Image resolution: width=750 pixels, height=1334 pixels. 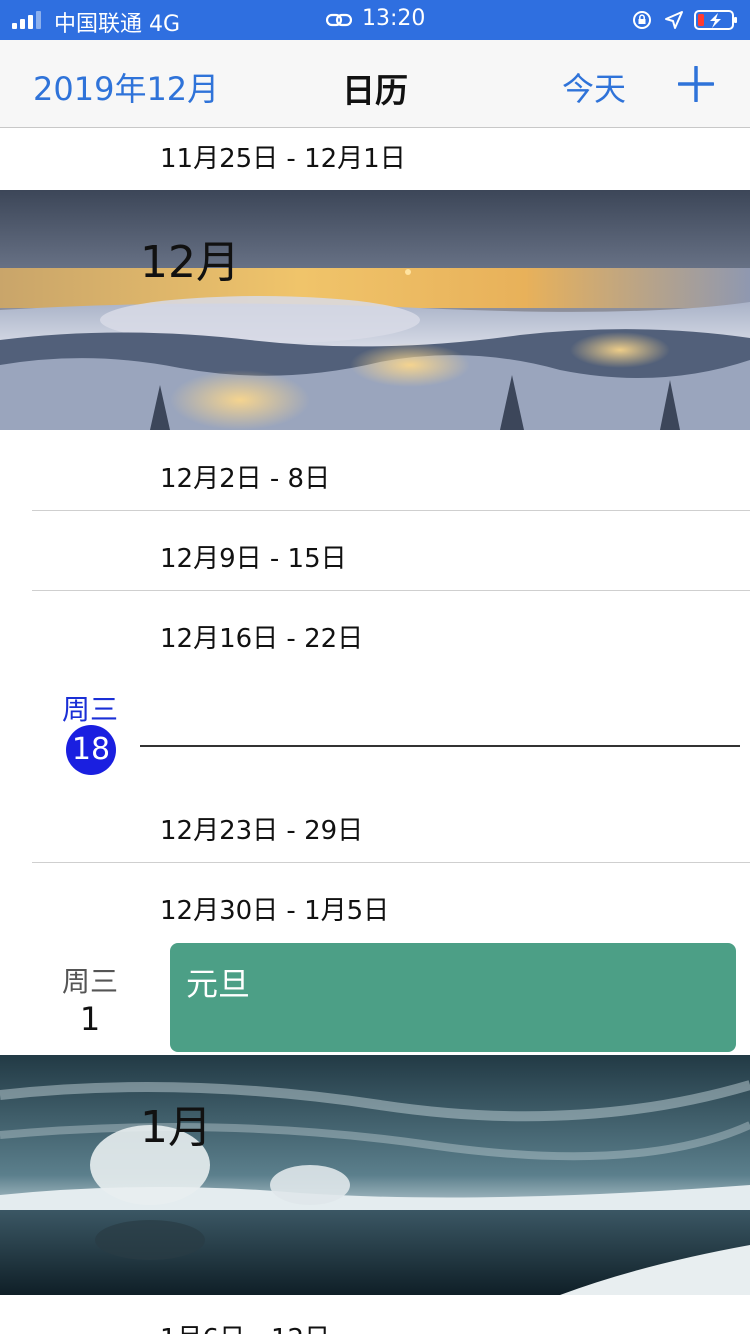 What do you see at coordinates (261, 636) in the screenshot?
I see `week-label: 12月16日 - 22日` at bounding box center [261, 636].